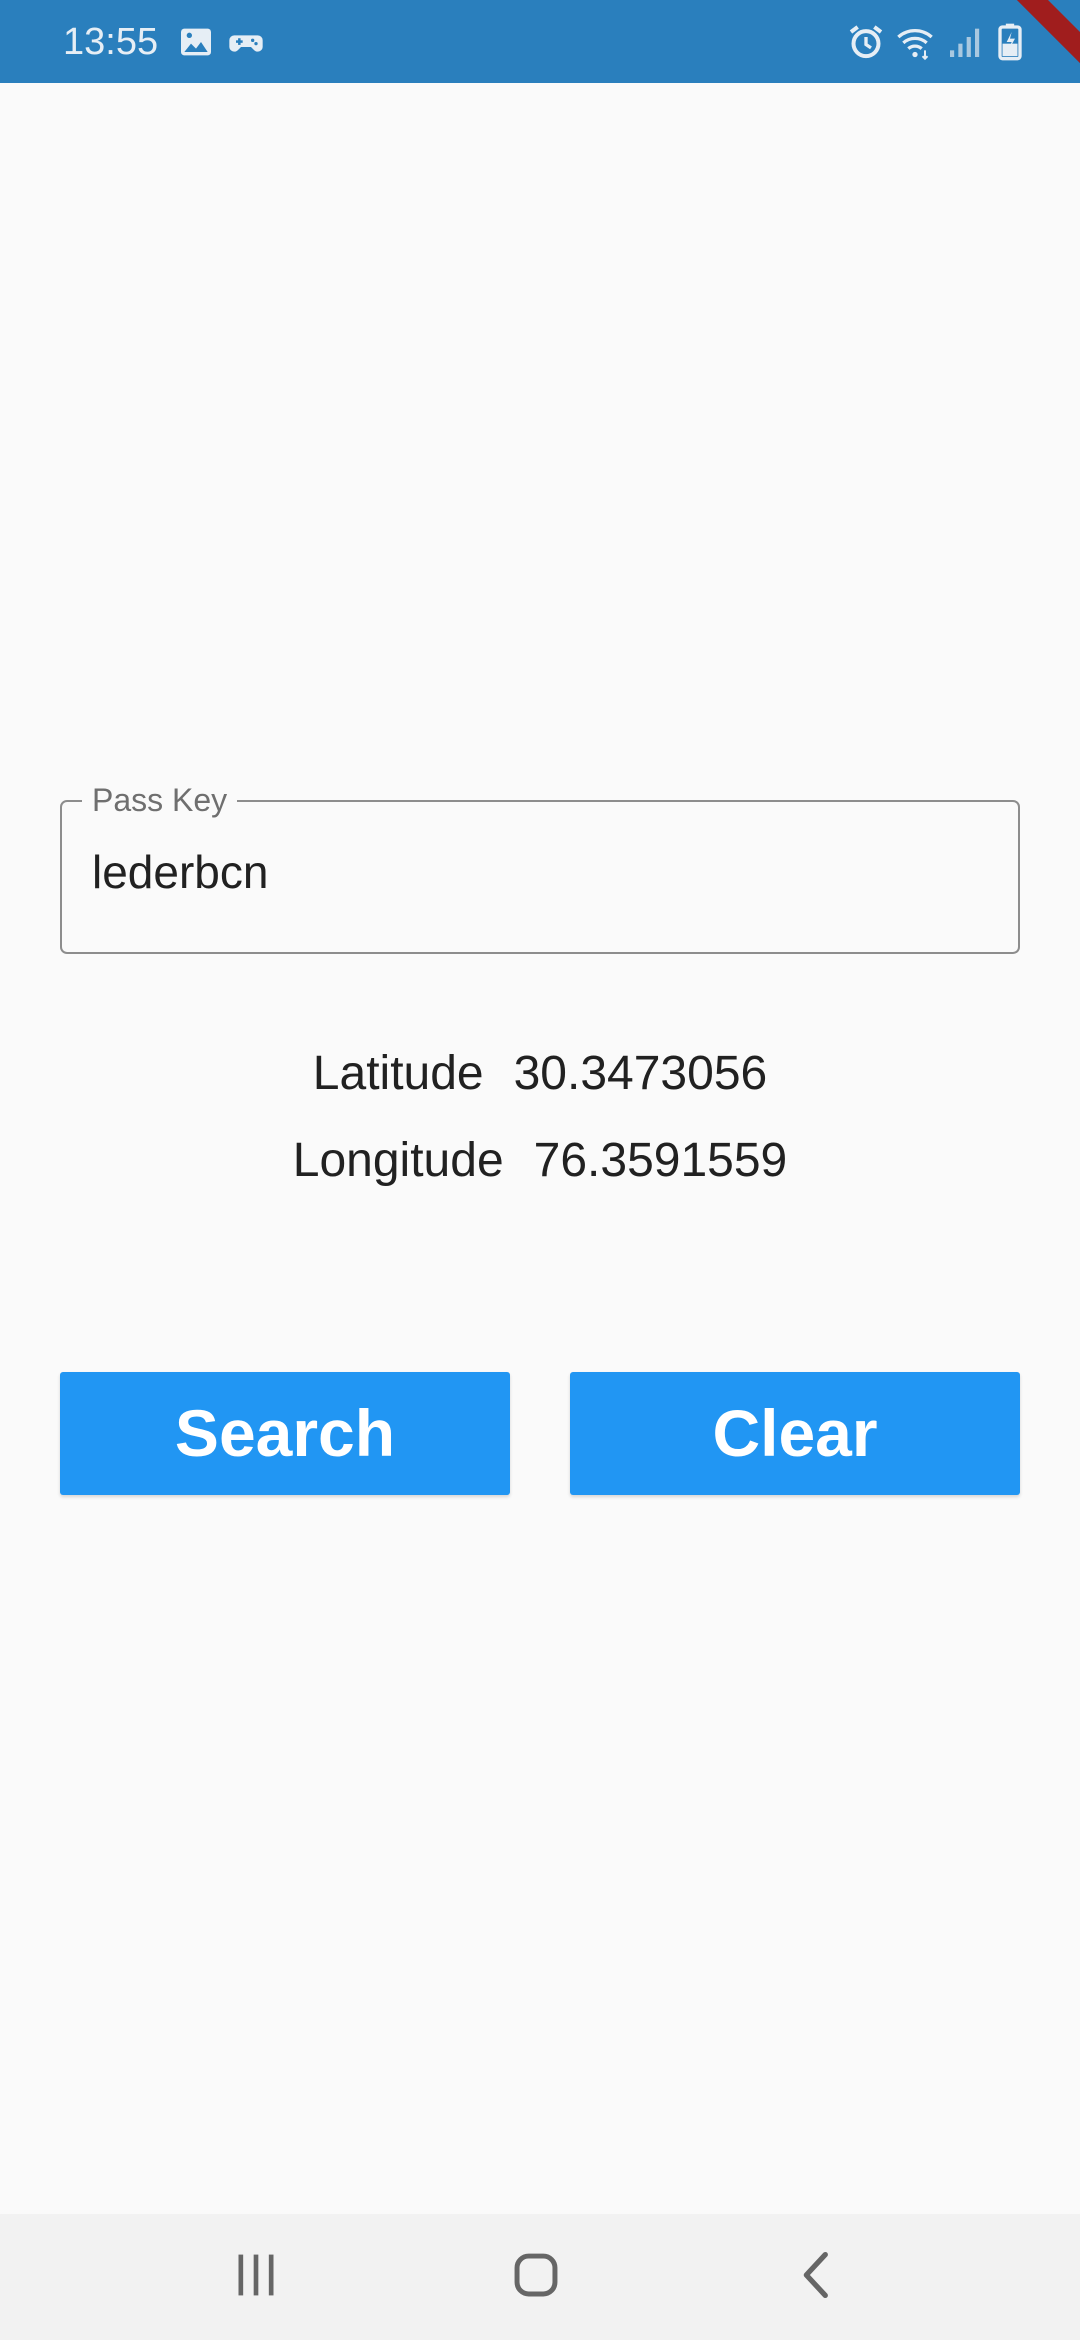 The width and height of the screenshot is (1080, 2340). What do you see at coordinates (915, 42) in the screenshot?
I see `wifi-icon` at bounding box center [915, 42].